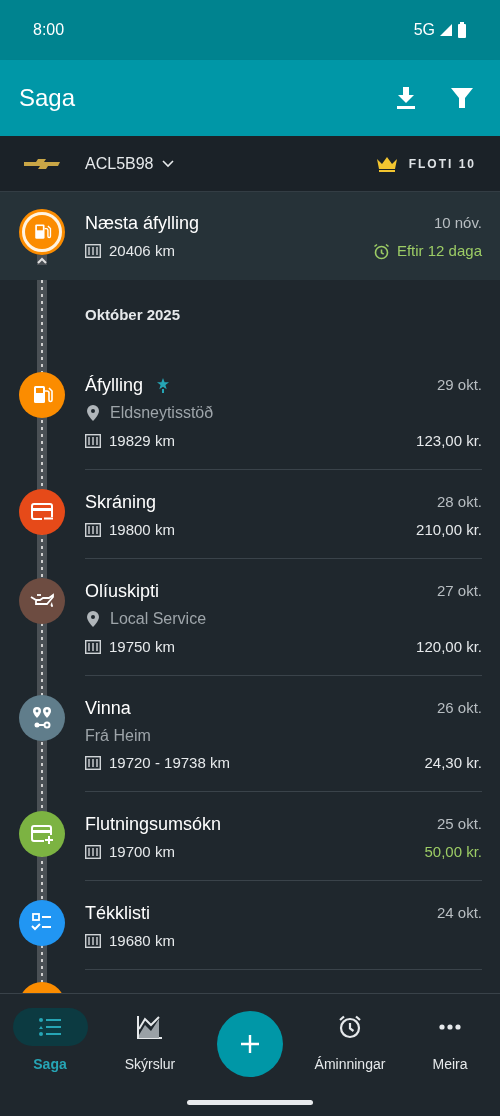 The width and height of the screenshot is (500, 1116). I want to click on amount-label: 210,00 kr., so click(449, 529).